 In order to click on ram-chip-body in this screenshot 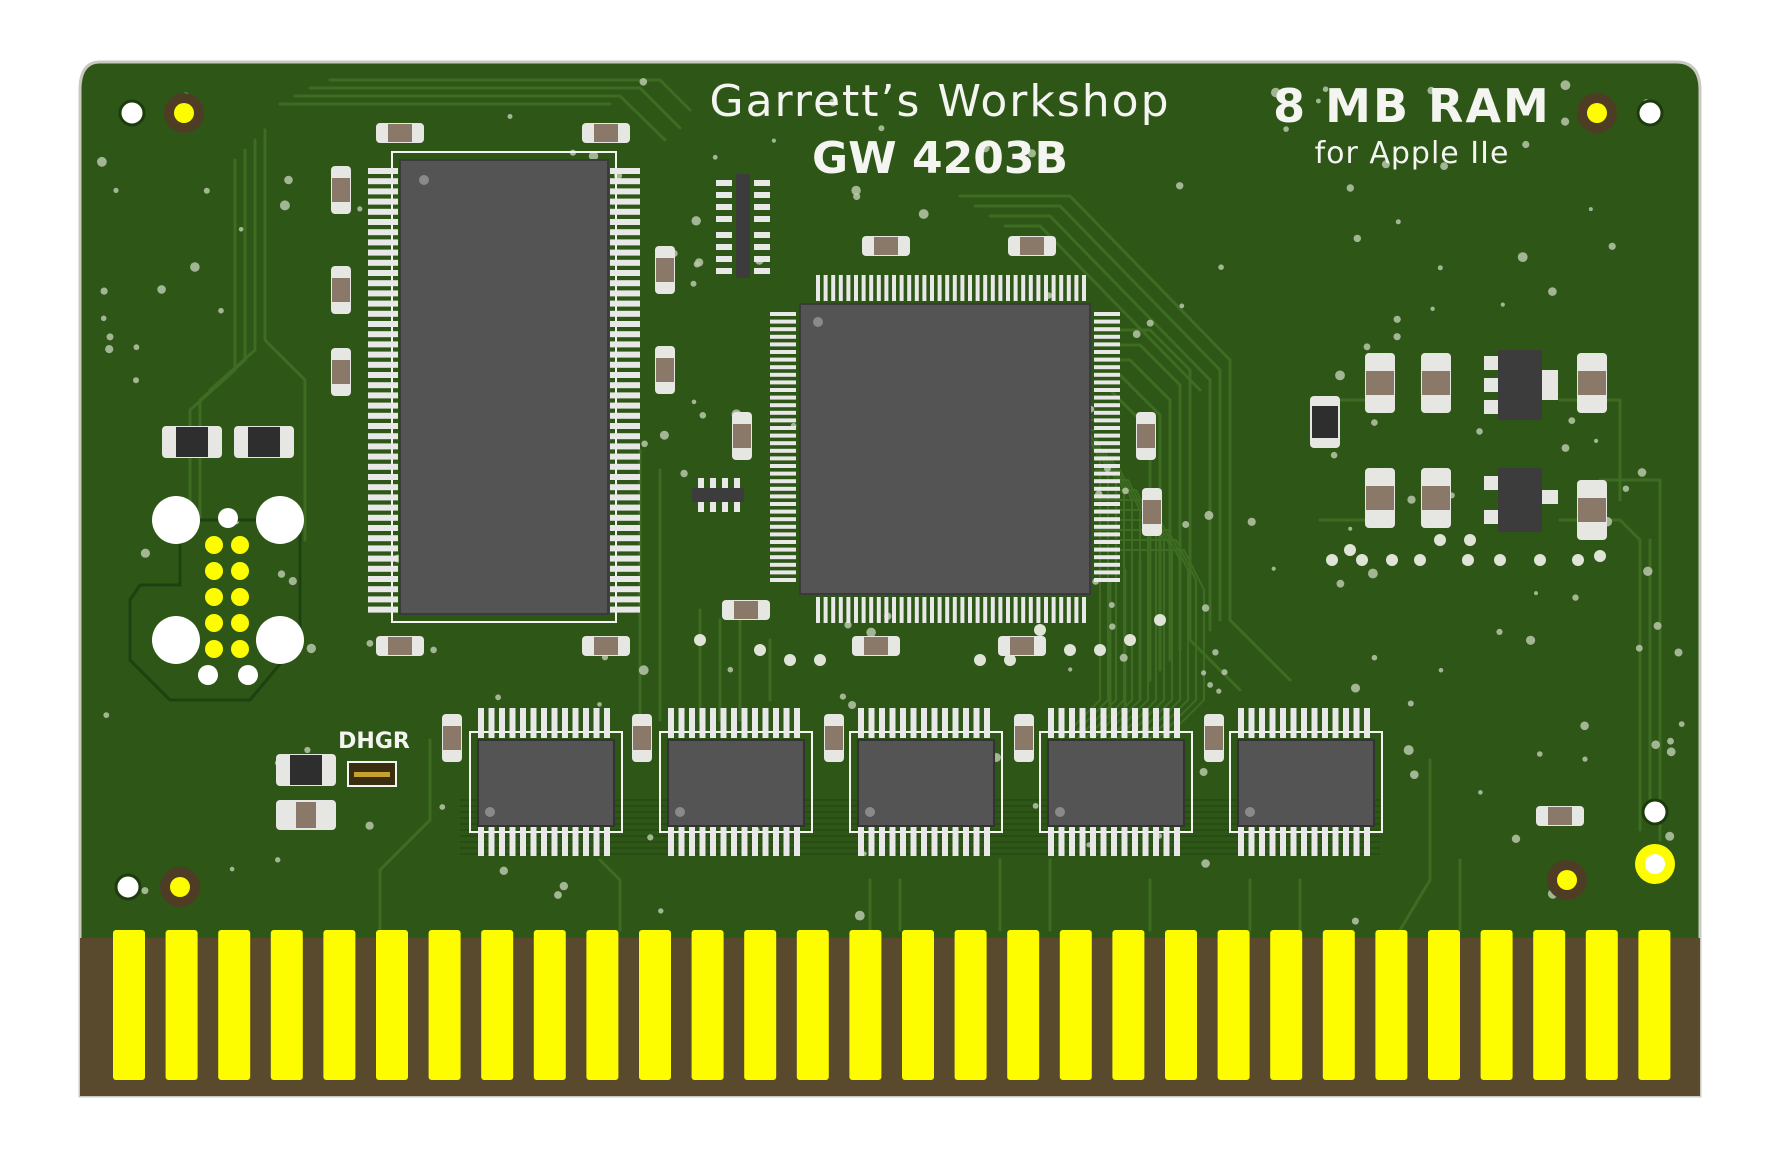, I will do `click(1306, 783)`.